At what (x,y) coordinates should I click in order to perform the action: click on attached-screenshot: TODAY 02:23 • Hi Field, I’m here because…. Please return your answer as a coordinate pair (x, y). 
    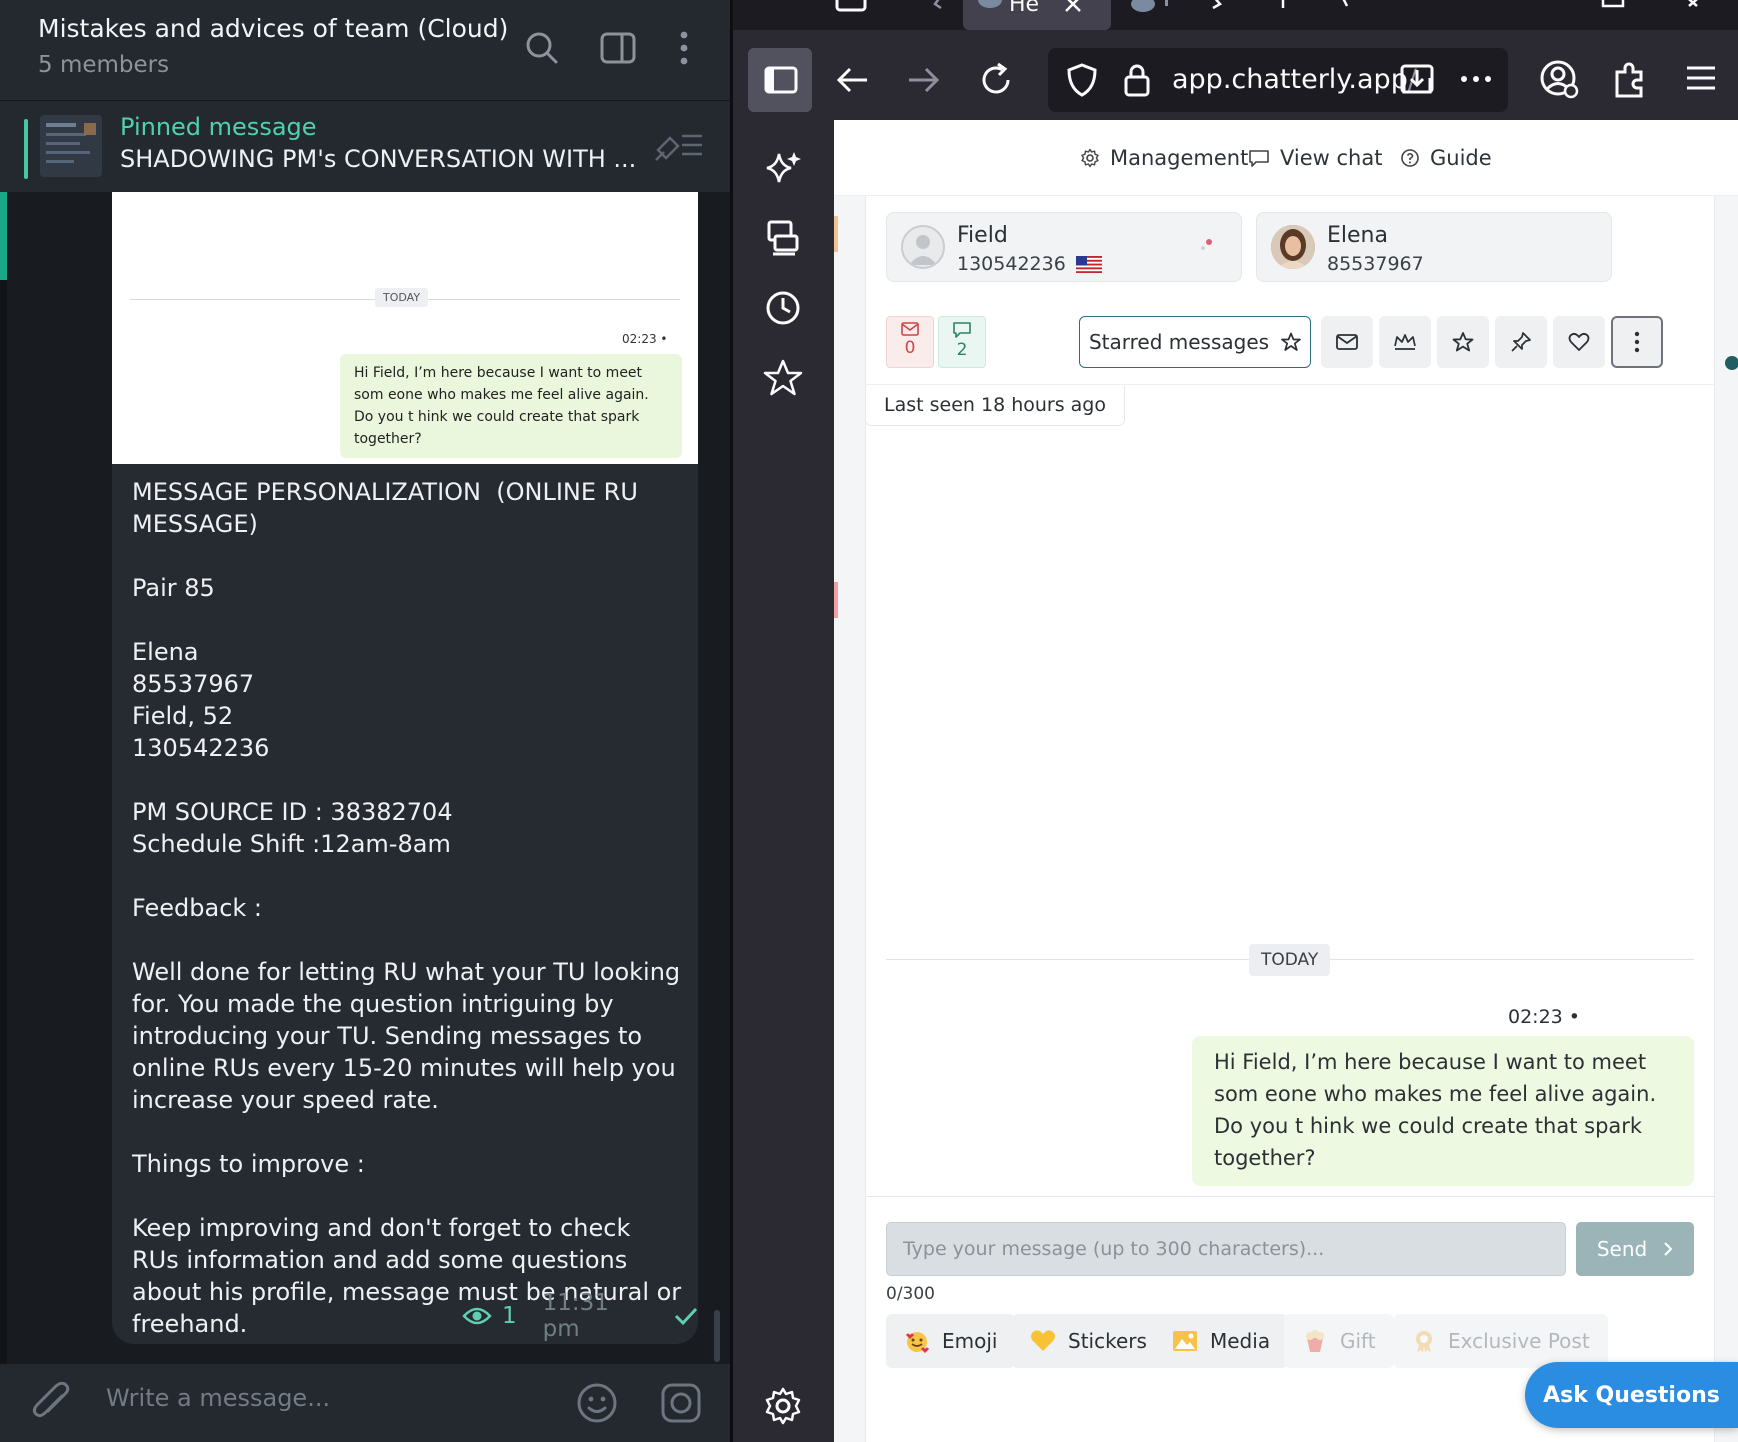
    Looking at the image, I should click on (405, 328).